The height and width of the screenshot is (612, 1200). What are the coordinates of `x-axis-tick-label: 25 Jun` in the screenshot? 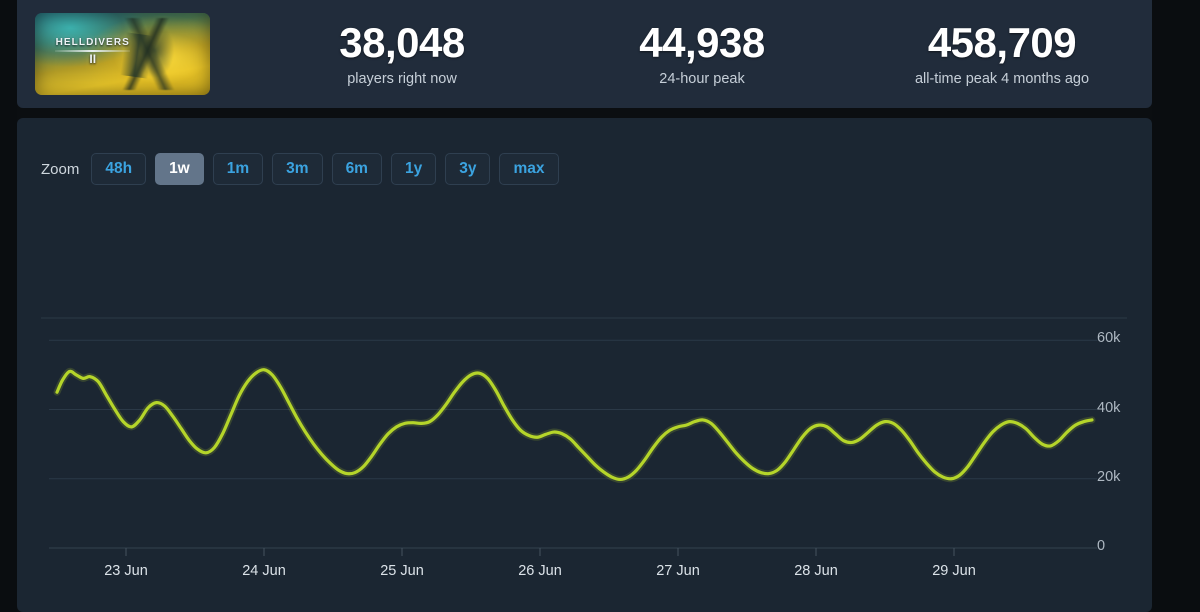 It's located at (402, 571).